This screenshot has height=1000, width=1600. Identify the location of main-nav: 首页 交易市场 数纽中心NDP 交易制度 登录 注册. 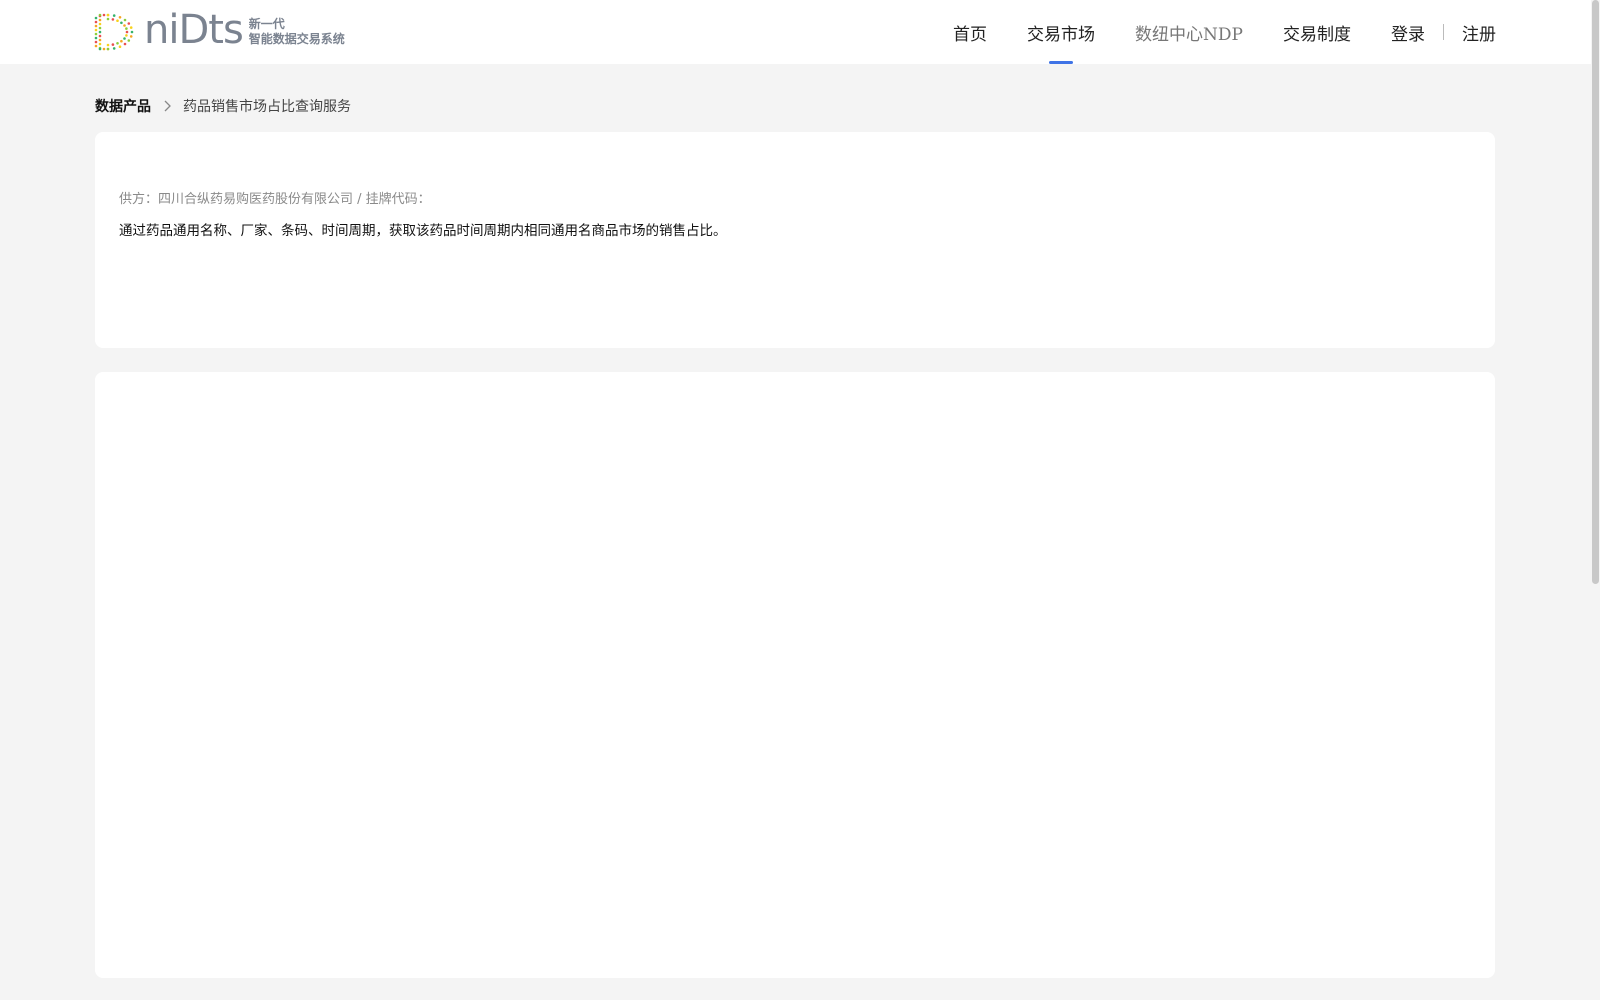
(1204, 32).